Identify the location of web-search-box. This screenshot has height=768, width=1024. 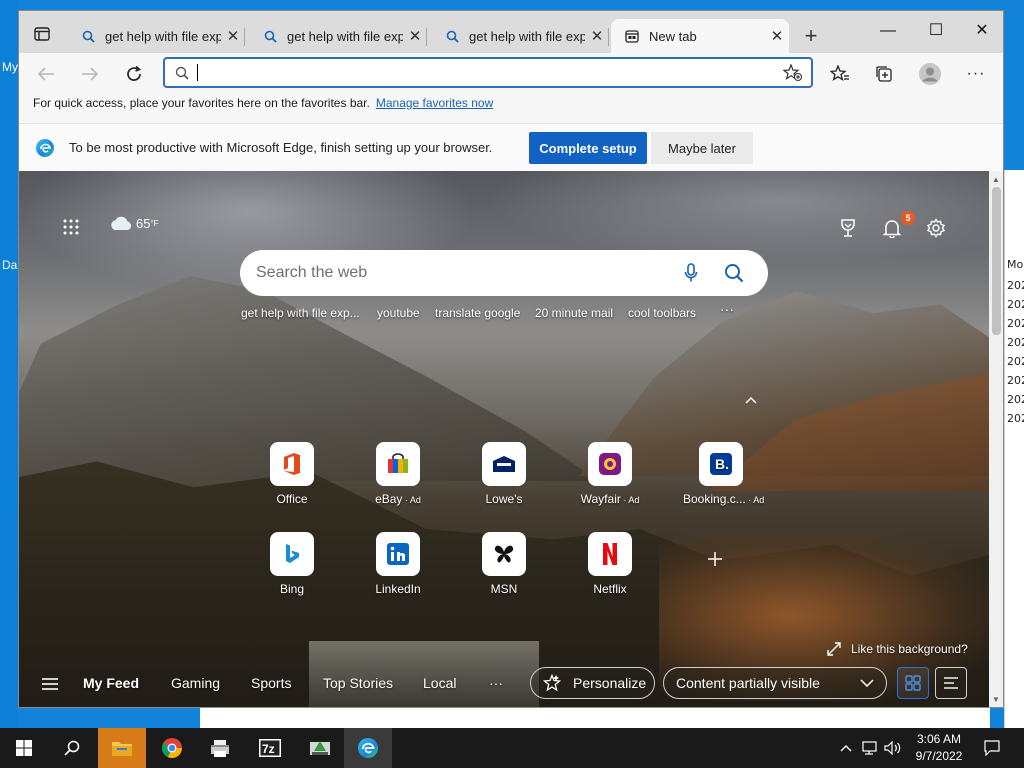
(504, 273).